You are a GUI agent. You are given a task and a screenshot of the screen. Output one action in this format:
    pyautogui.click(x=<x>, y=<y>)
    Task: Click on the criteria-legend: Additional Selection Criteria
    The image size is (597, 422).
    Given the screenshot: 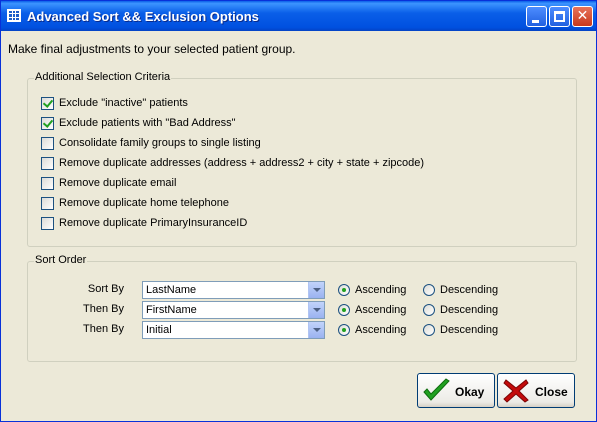 What is the action you would take?
    pyautogui.click(x=103, y=77)
    